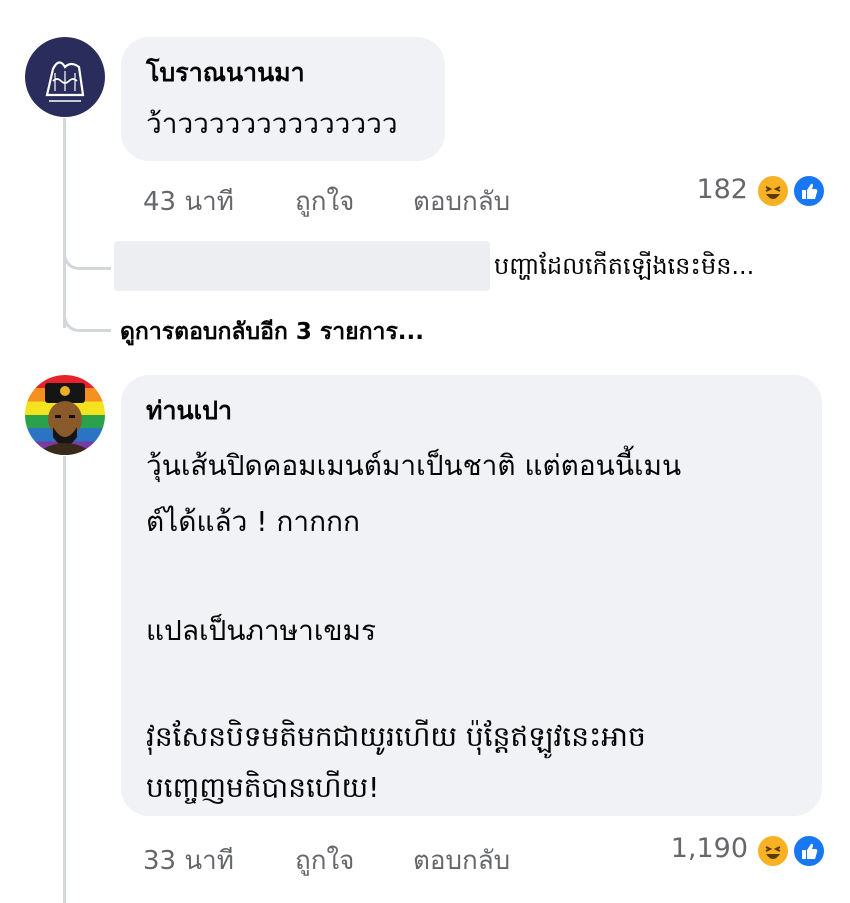  Describe the element at coordinates (188, 860) in the screenshot. I see `comment-time: 33 นาที` at that location.